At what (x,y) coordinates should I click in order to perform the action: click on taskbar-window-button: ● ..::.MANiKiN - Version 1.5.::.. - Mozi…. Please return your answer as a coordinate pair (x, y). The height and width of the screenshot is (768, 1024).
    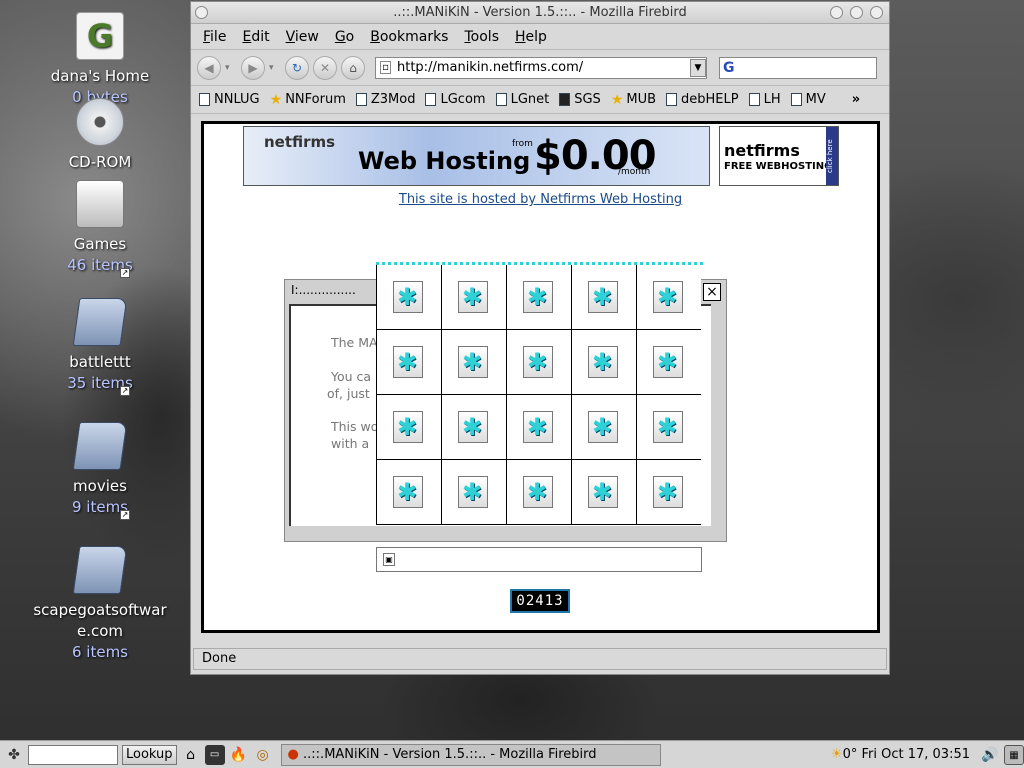
    Looking at the image, I should click on (470, 754).